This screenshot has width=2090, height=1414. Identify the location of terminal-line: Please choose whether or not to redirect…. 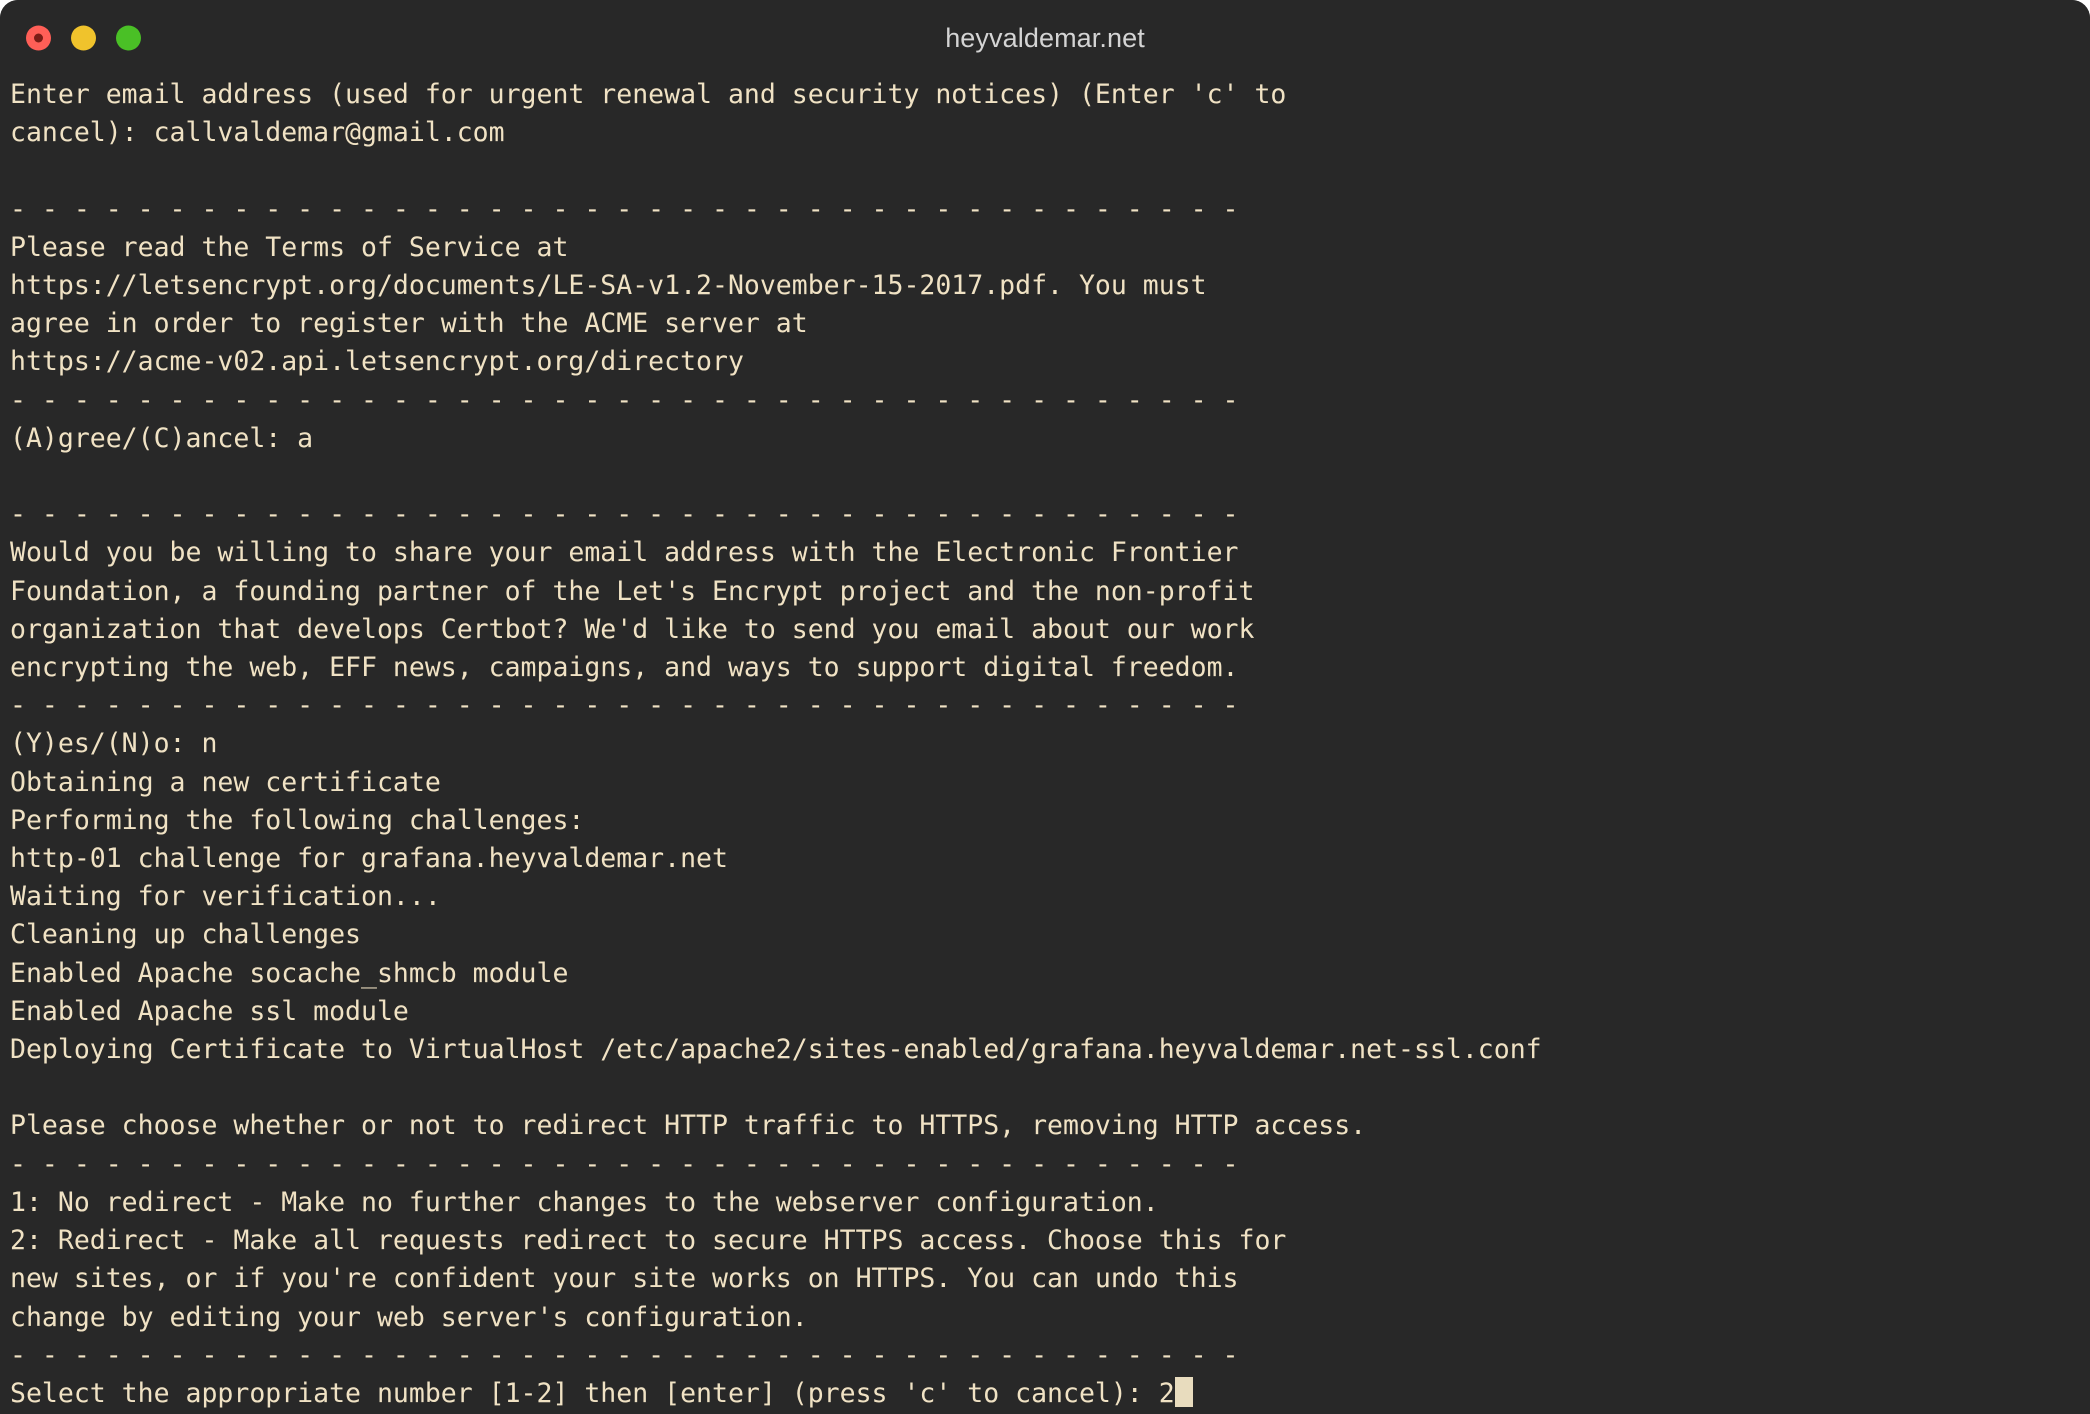
(688, 1126).